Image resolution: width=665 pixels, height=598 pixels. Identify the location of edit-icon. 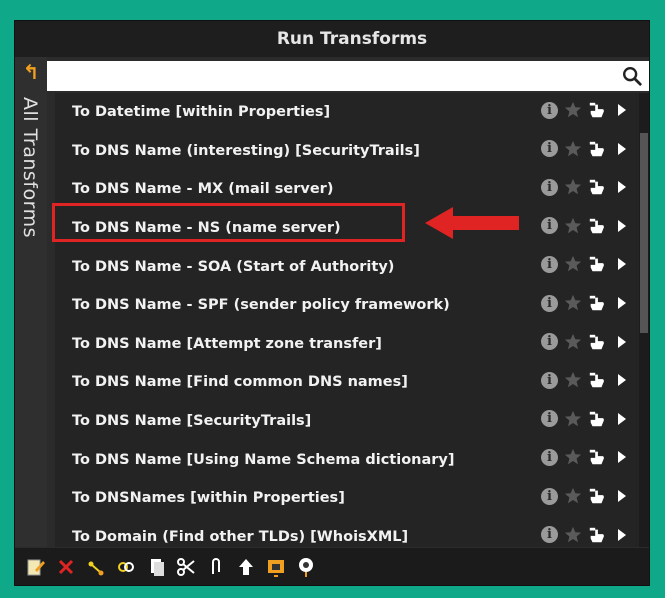
(36, 567).